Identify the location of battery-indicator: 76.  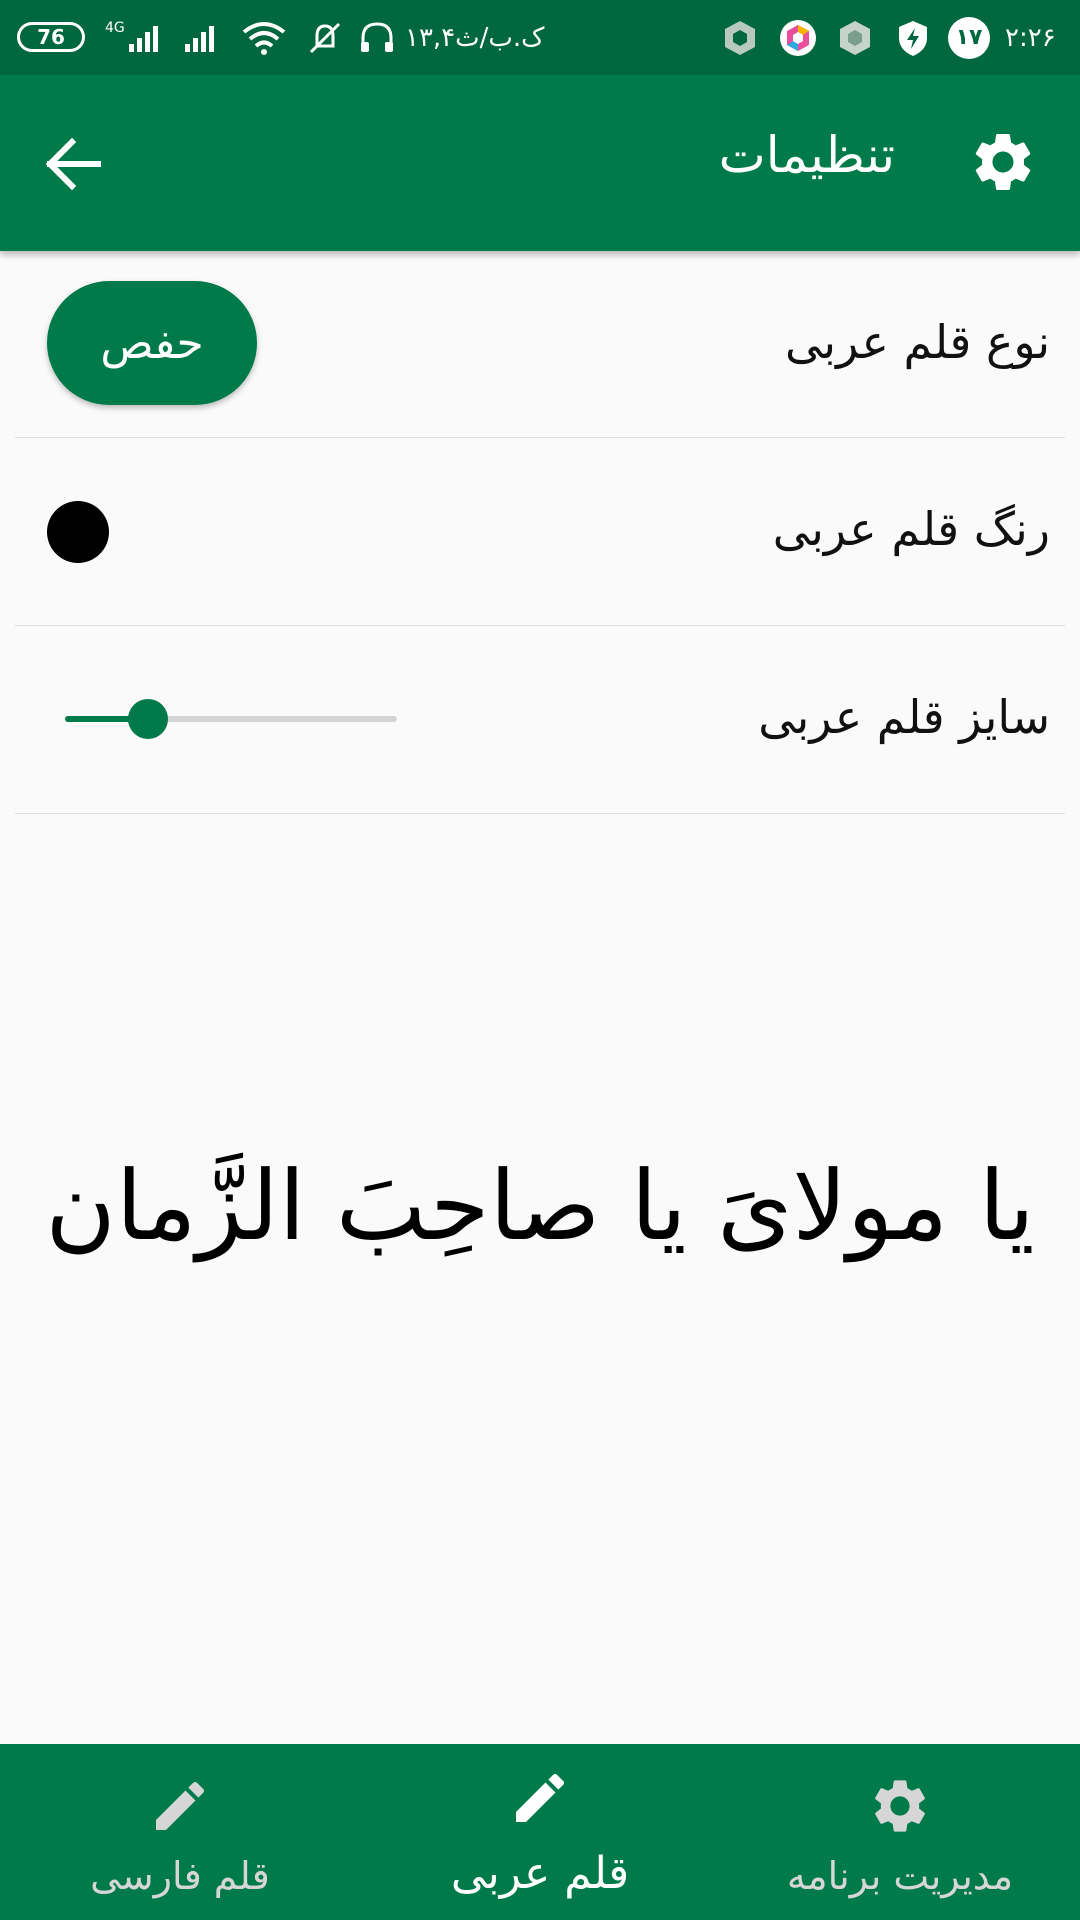
(51, 37).